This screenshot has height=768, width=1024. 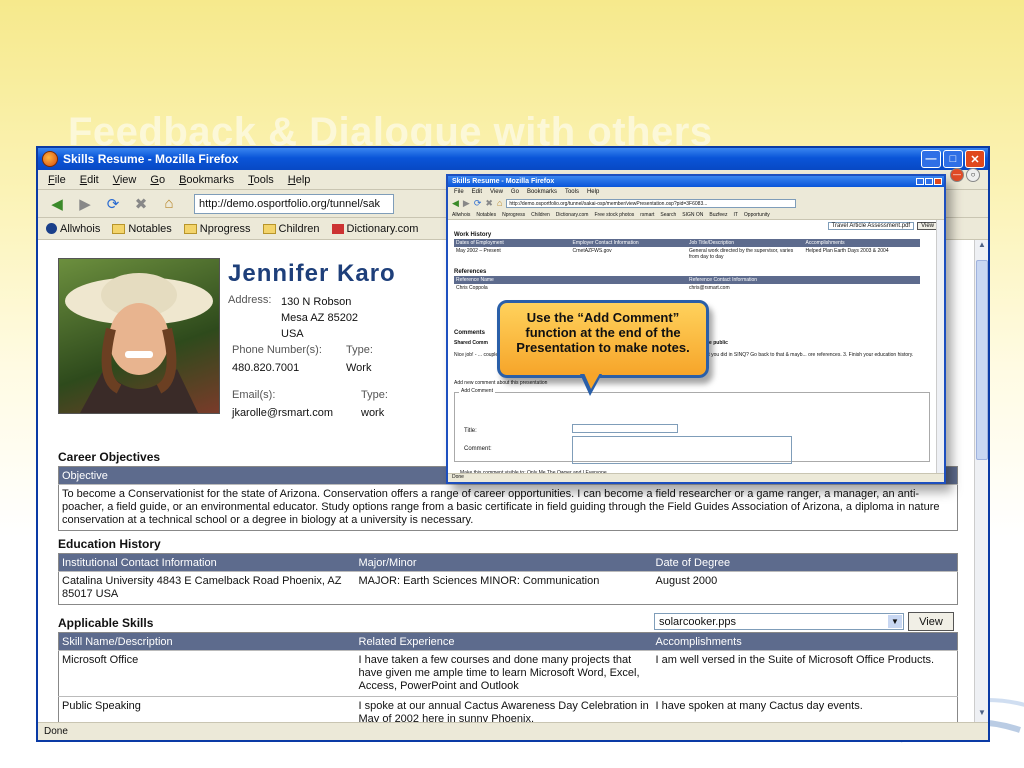 I want to click on vertical-scrollbar: ▲ ▼, so click(x=981, y=481).